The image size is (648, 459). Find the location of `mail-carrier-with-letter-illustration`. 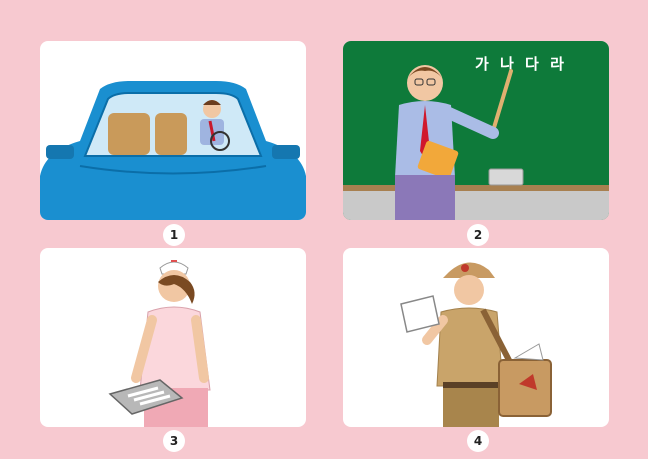

mail-carrier-with-letter-illustration is located at coordinates (476, 344).